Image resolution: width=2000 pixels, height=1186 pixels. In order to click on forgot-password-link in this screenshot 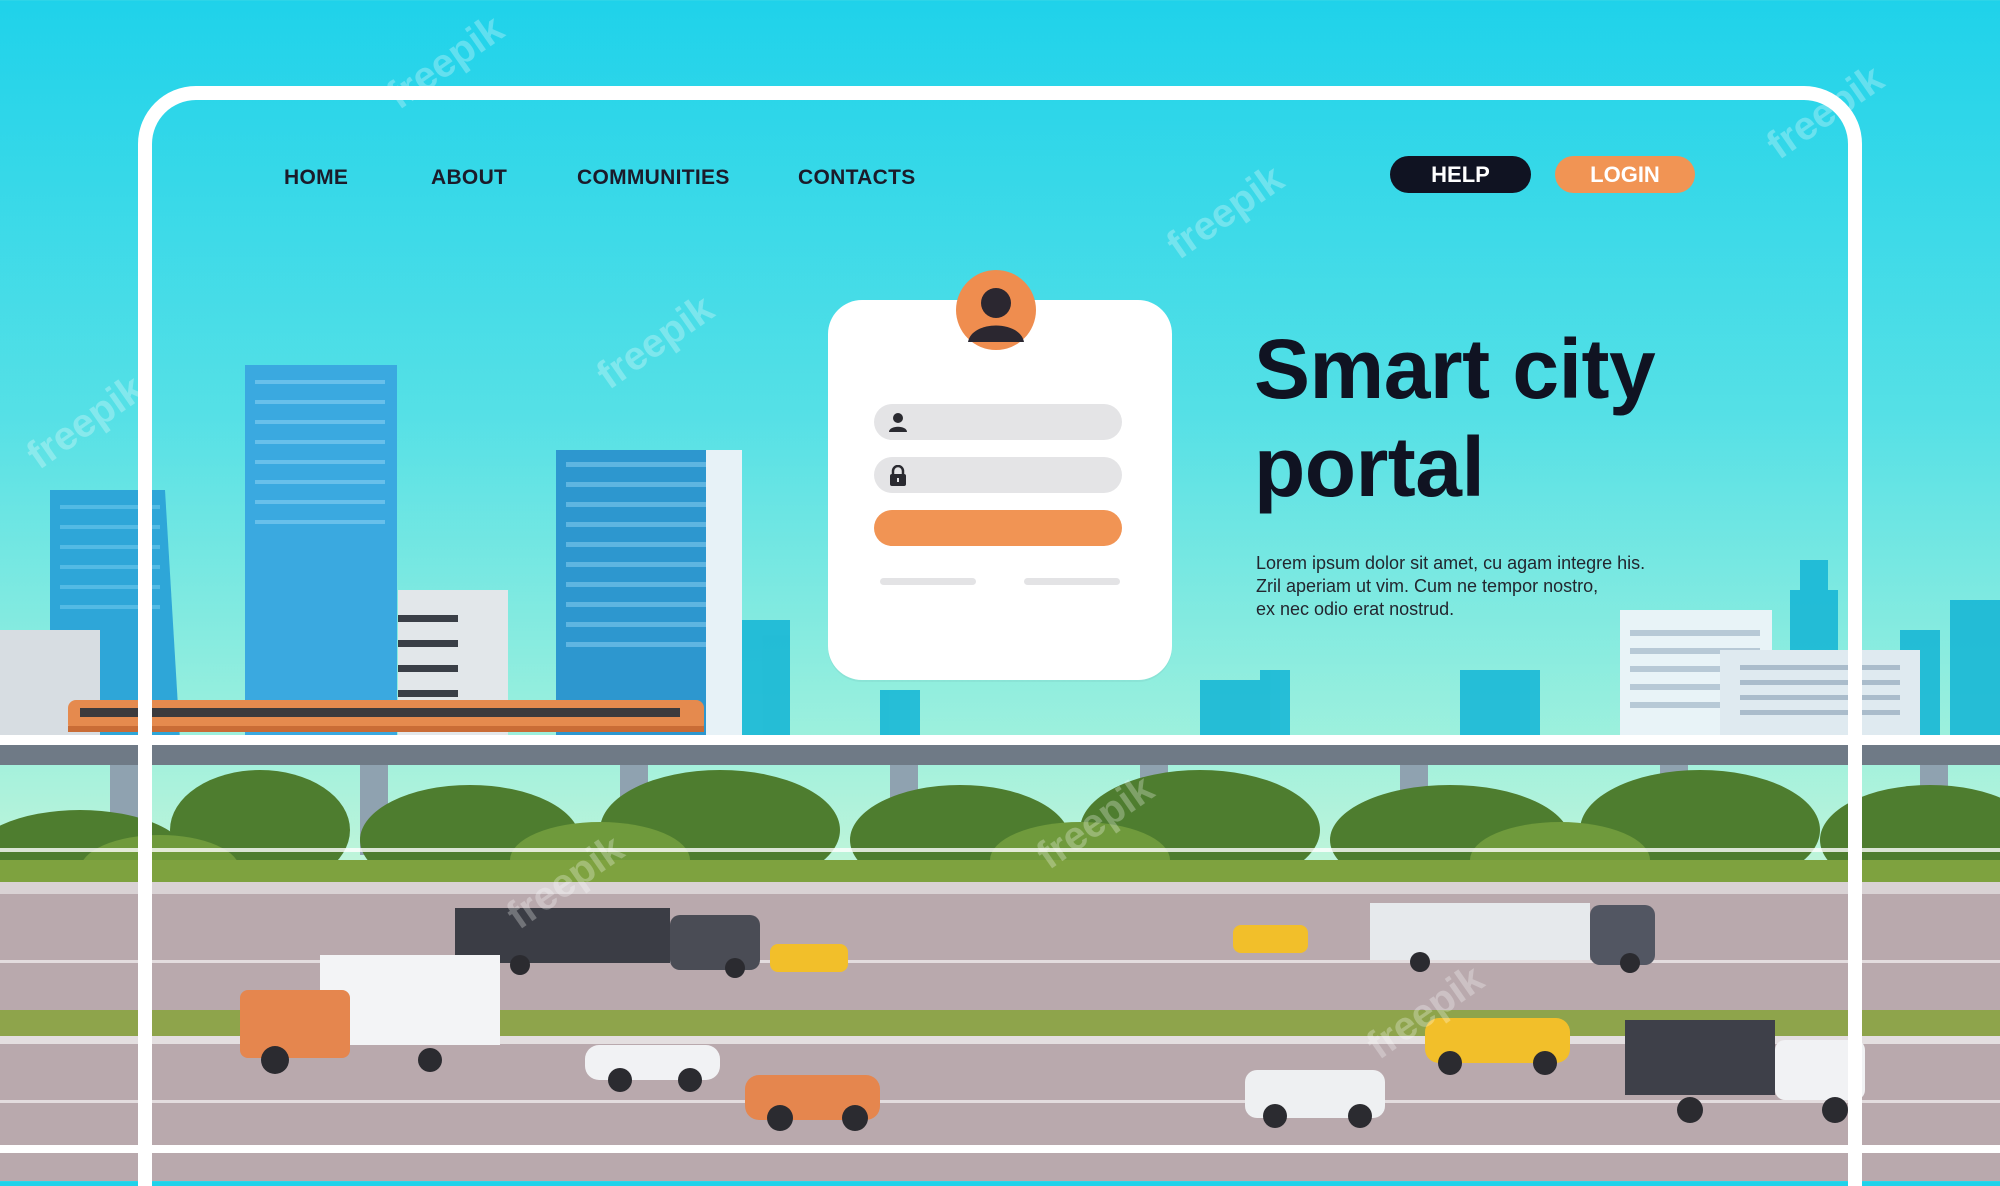, I will do `click(928, 581)`.